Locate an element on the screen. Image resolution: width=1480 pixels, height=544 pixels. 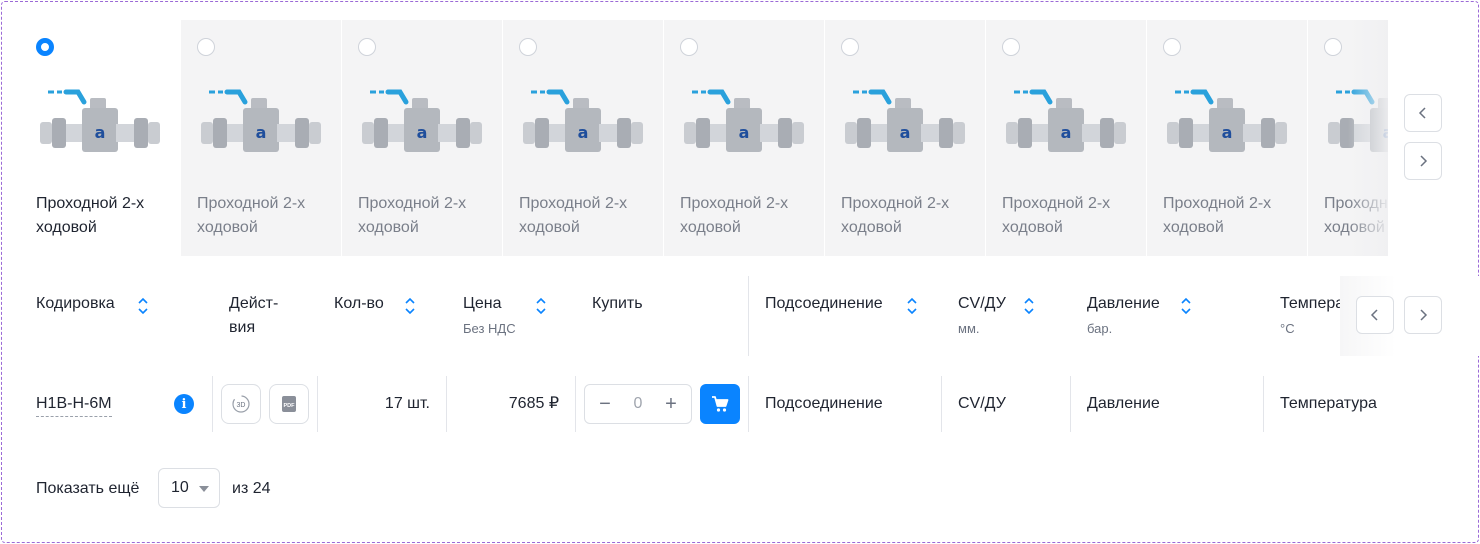
sort-qty-icon is located at coordinates (410, 306).